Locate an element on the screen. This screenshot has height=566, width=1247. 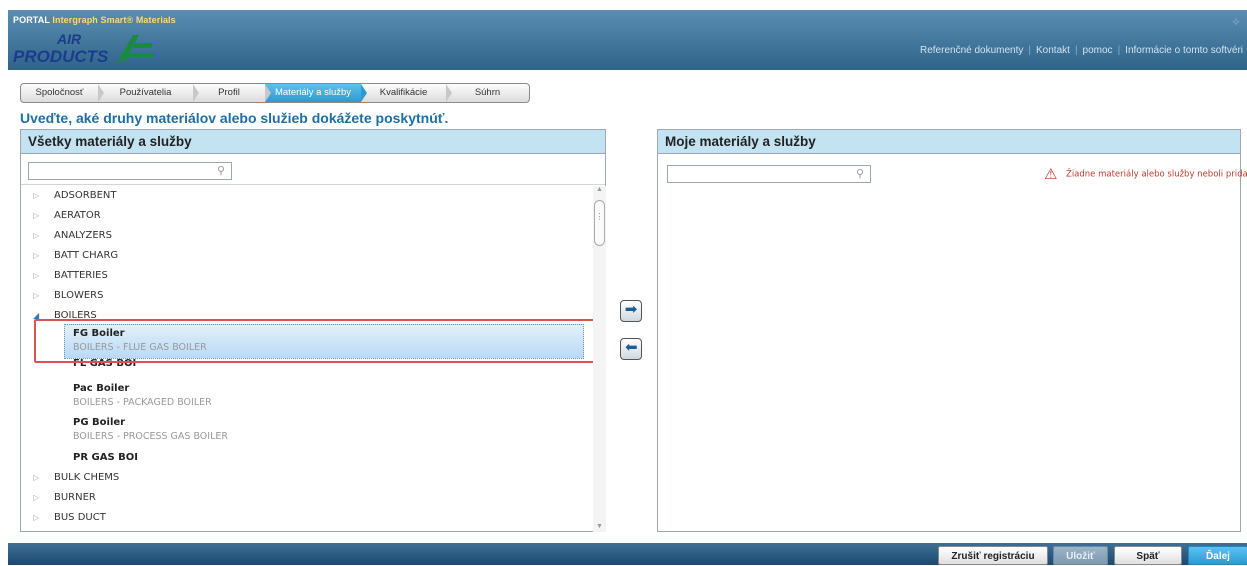
link-reference-docs: Referenčné dokumenty is located at coordinates (971, 50).